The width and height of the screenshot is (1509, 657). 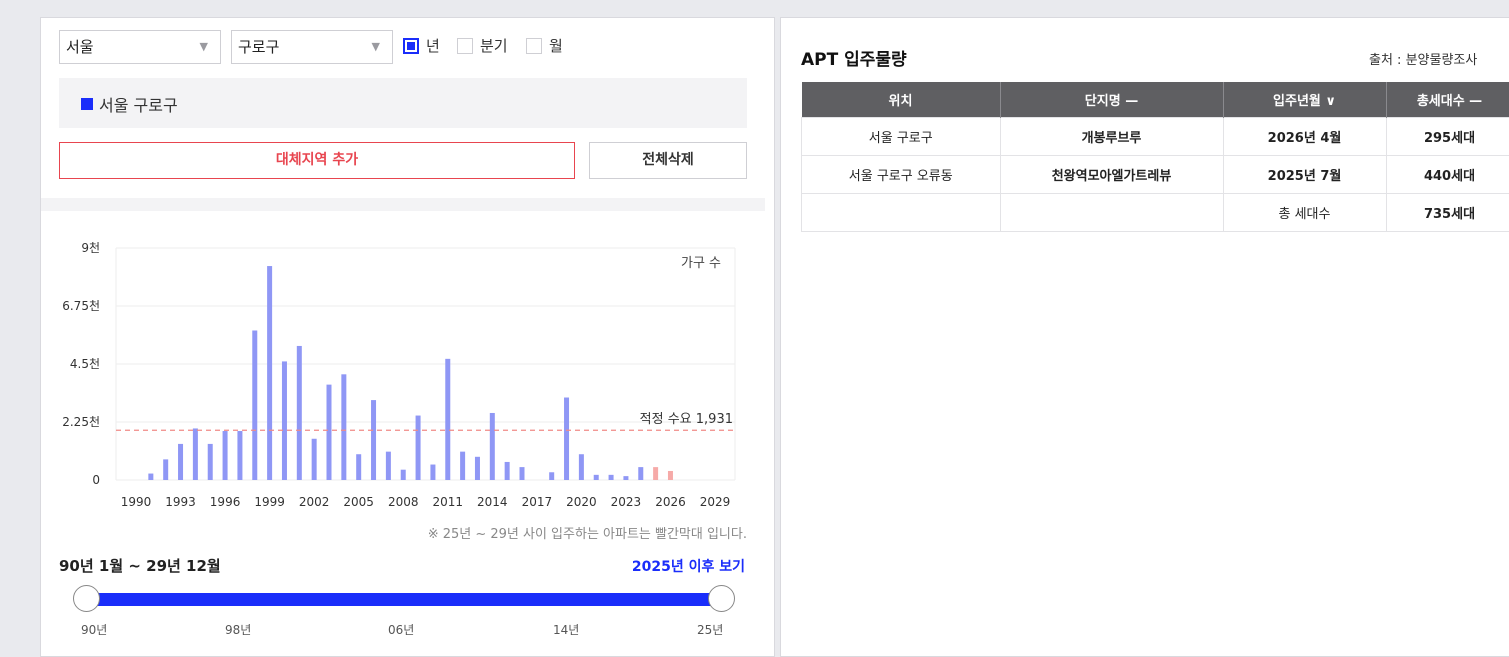 I want to click on cell-location: 서울 구로구 오류동, so click(x=901, y=175).